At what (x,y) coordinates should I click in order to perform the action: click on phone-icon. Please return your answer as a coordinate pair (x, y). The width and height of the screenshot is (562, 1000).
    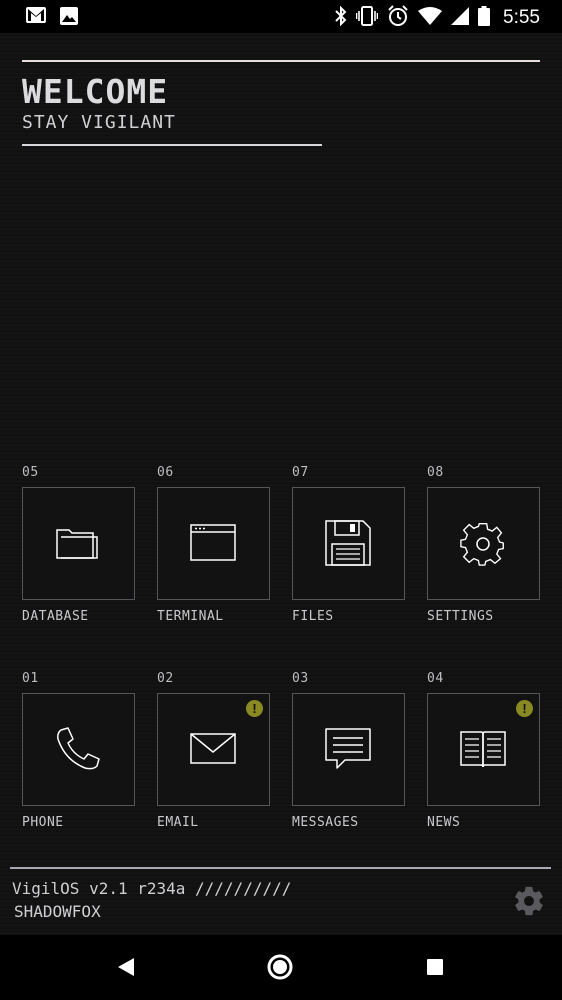
    Looking at the image, I should click on (78, 748).